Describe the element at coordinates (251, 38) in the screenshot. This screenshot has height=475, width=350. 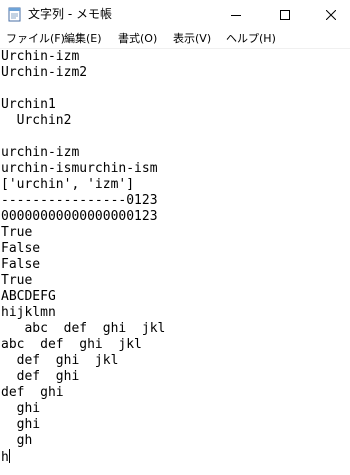
I see `menu-help: ヘルプ(H)` at that location.